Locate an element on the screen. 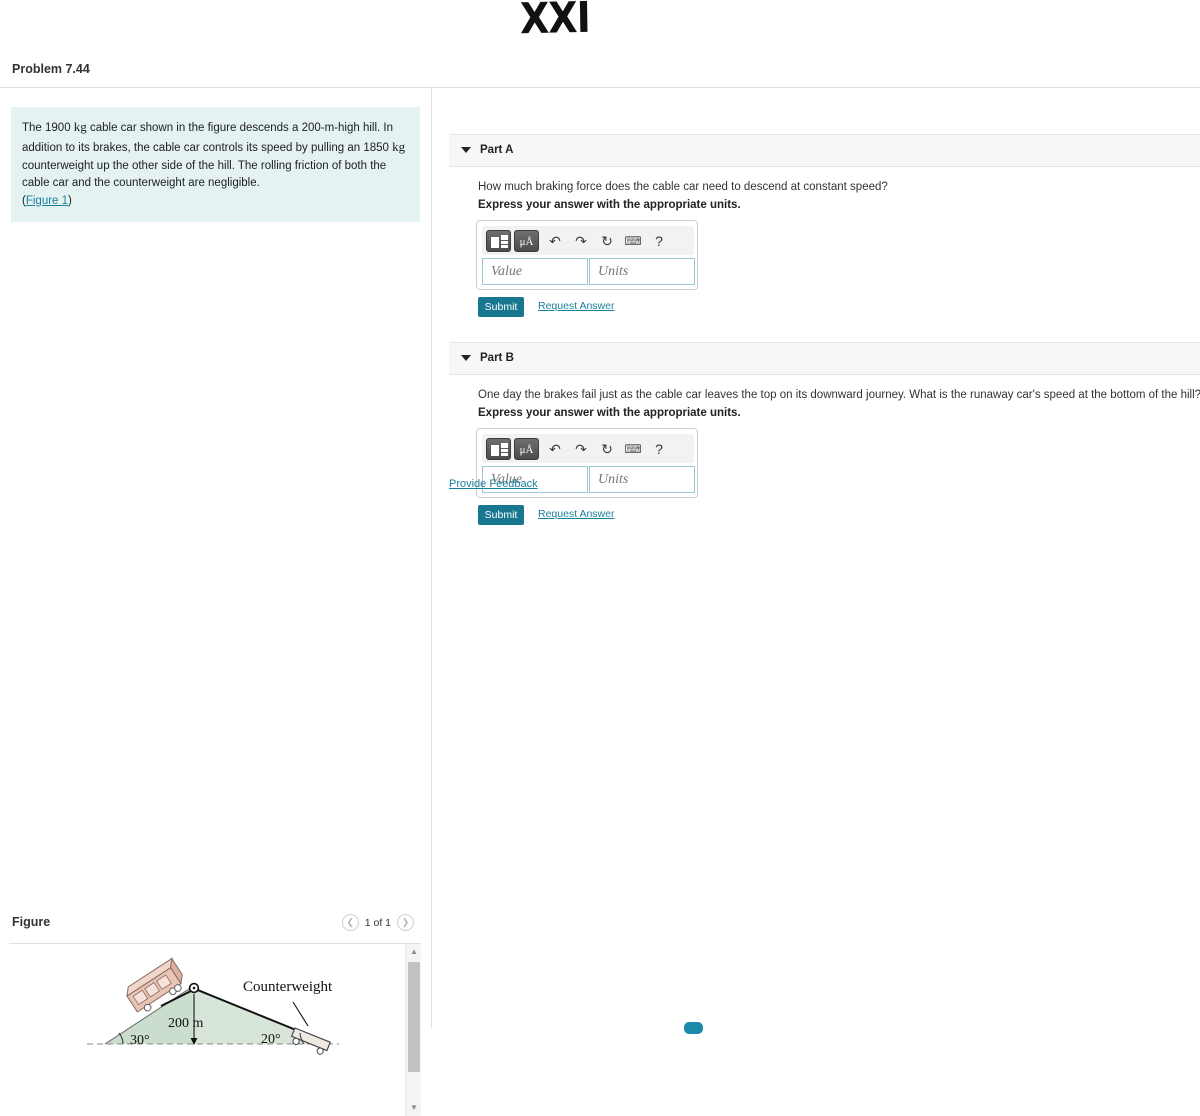 This screenshot has height=1116, width=1200. scroll-down-icon: ▼ is located at coordinates (413, 1108).